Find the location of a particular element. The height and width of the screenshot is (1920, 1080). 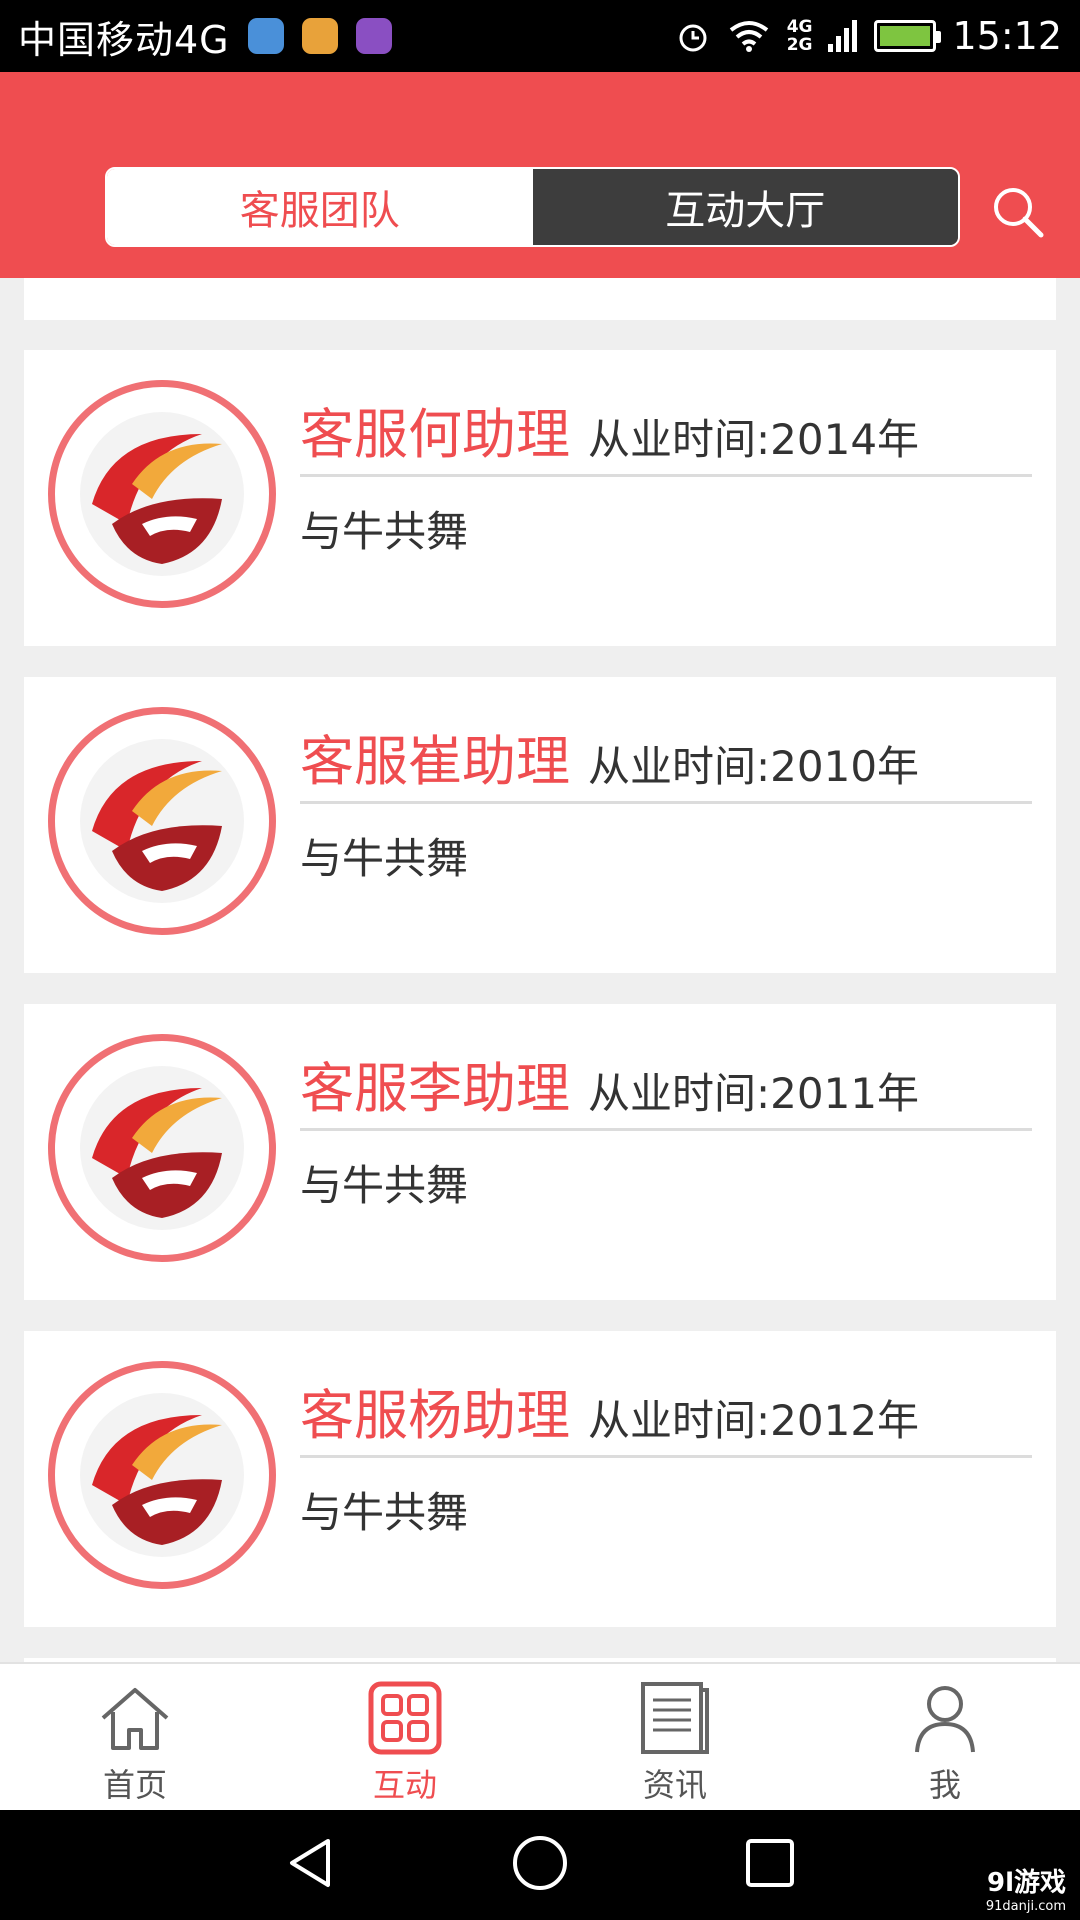

agent-experience: 从业时间:2012年 is located at coordinates (754, 1420).